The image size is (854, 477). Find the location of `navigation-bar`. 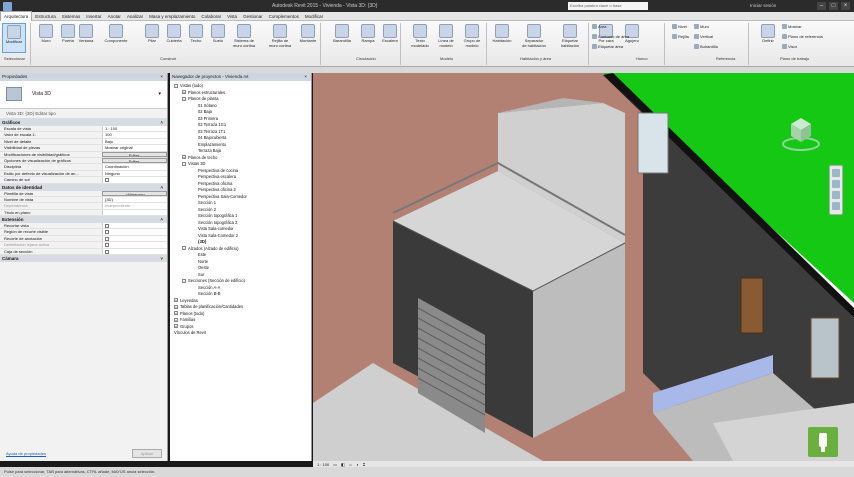

navigation-bar is located at coordinates (836, 190).